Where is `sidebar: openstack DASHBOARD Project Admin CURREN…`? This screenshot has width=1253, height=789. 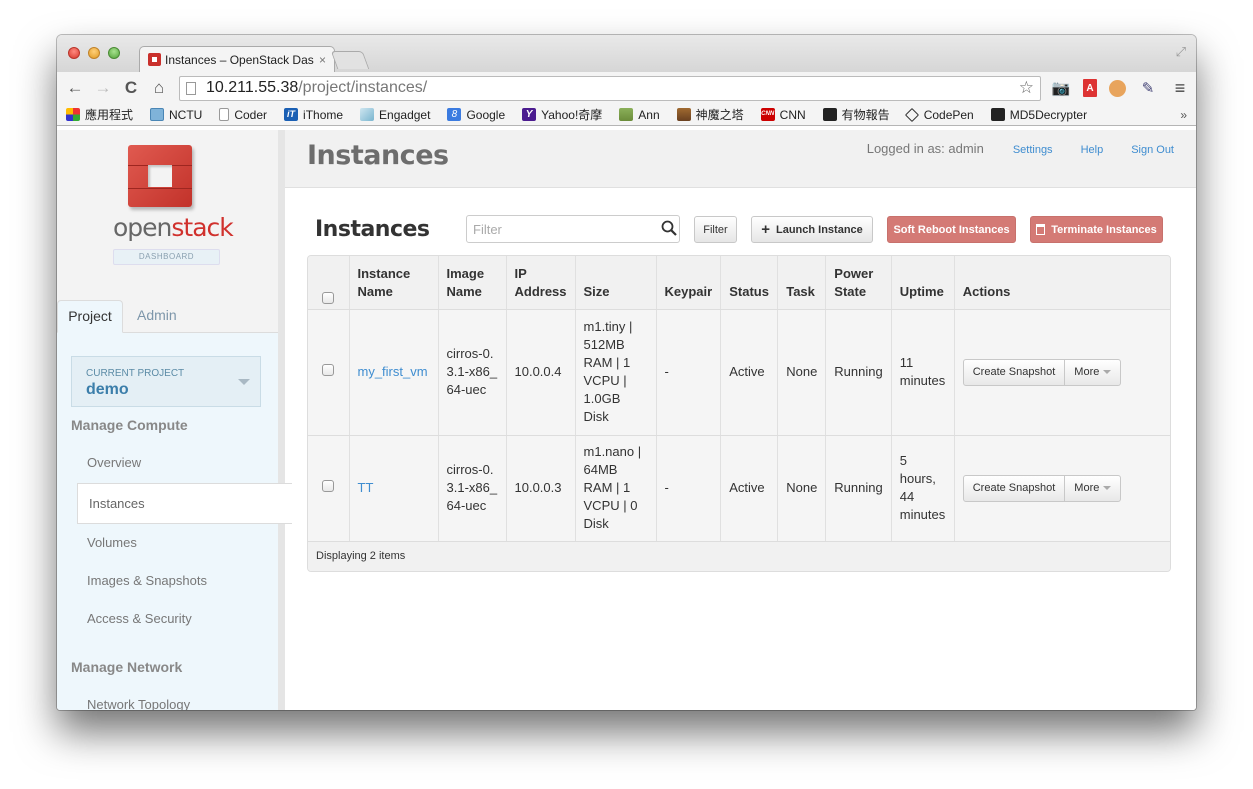 sidebar: openstack DASHBOARD Project Admin CURREN… is located at coordinates (174, 420).